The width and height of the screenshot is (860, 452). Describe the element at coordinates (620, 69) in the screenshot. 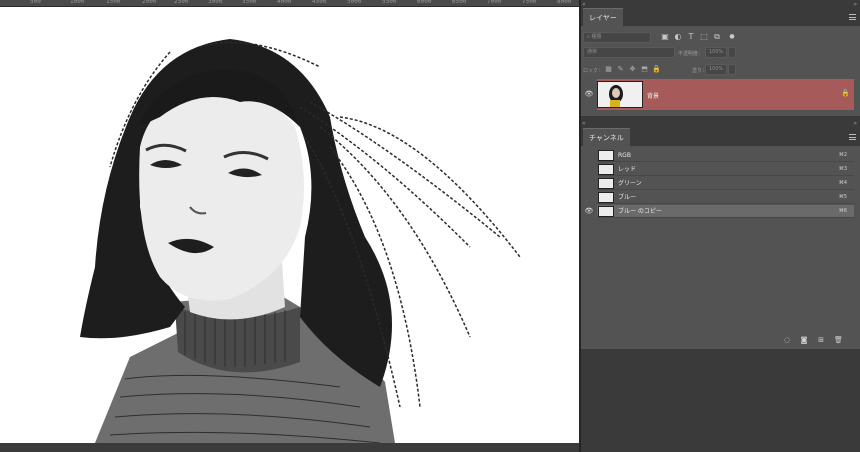

I see `lock-paint-icon: ✎` at that location.